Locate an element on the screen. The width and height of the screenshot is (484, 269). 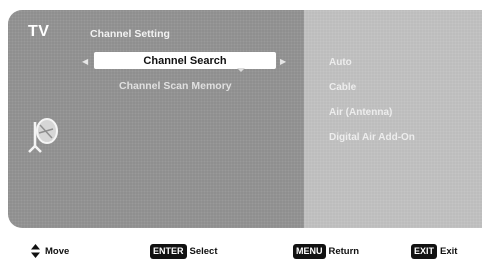
menu-item-label: Channel Search is located at coordinates (185, 60).